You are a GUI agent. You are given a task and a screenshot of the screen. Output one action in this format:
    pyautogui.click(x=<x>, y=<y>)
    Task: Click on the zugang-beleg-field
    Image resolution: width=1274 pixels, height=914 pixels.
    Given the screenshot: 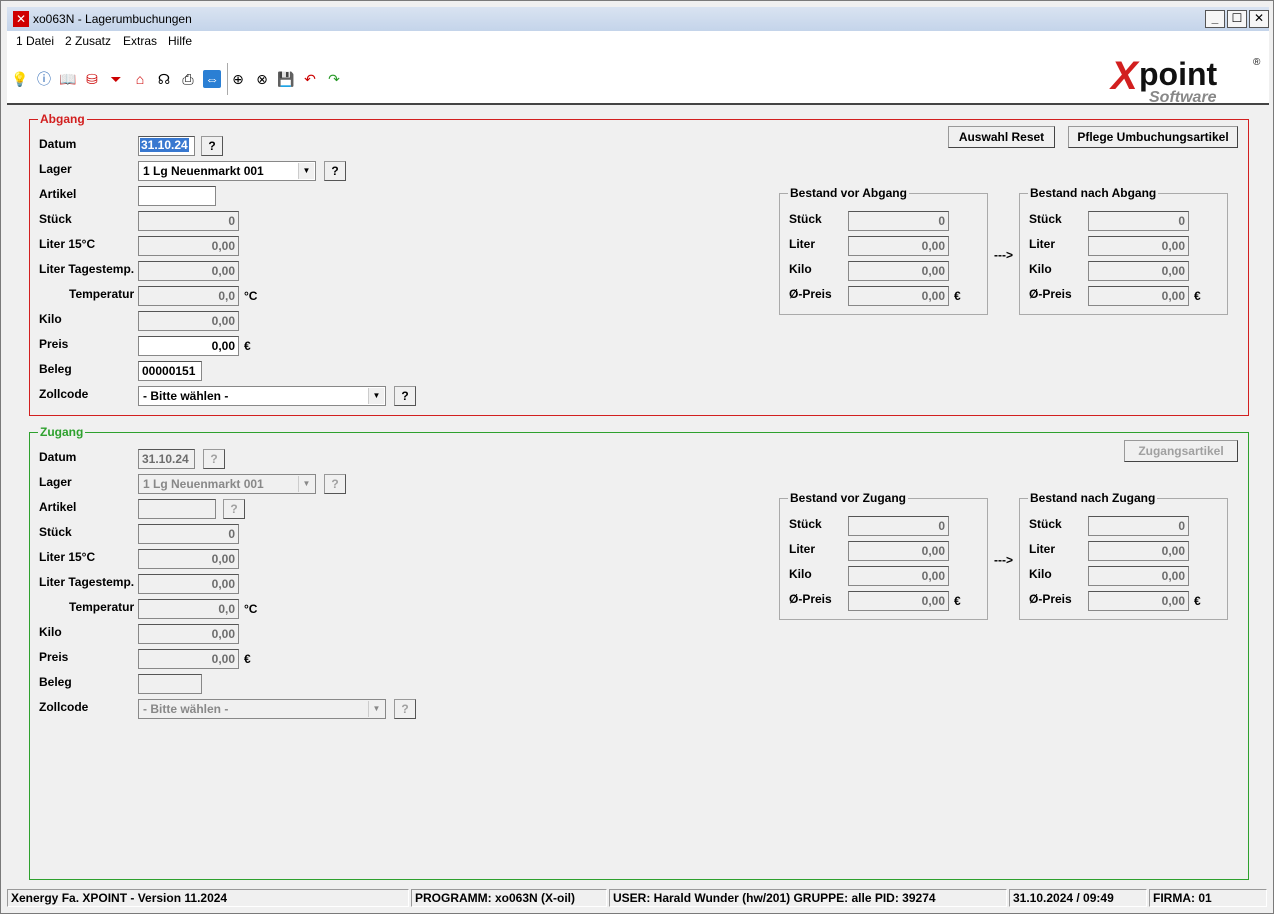 What is the action you would take?
    pyautogui.click(x=170, y=684)
    